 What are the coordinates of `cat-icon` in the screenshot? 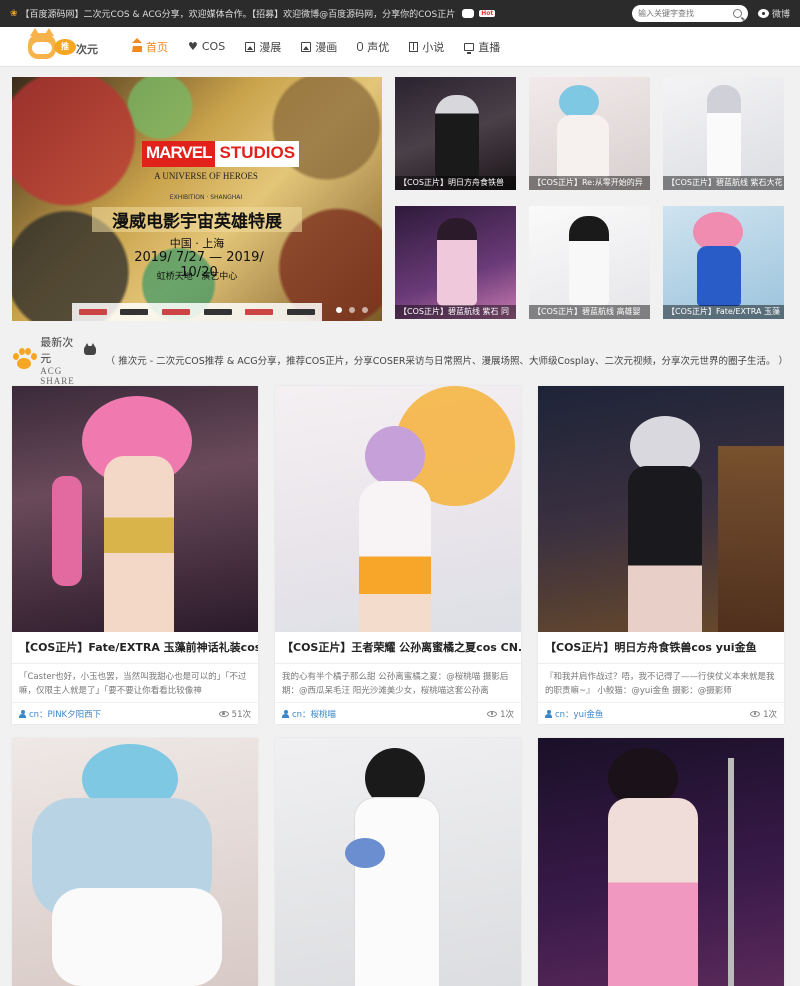 It's located at (90, 348).